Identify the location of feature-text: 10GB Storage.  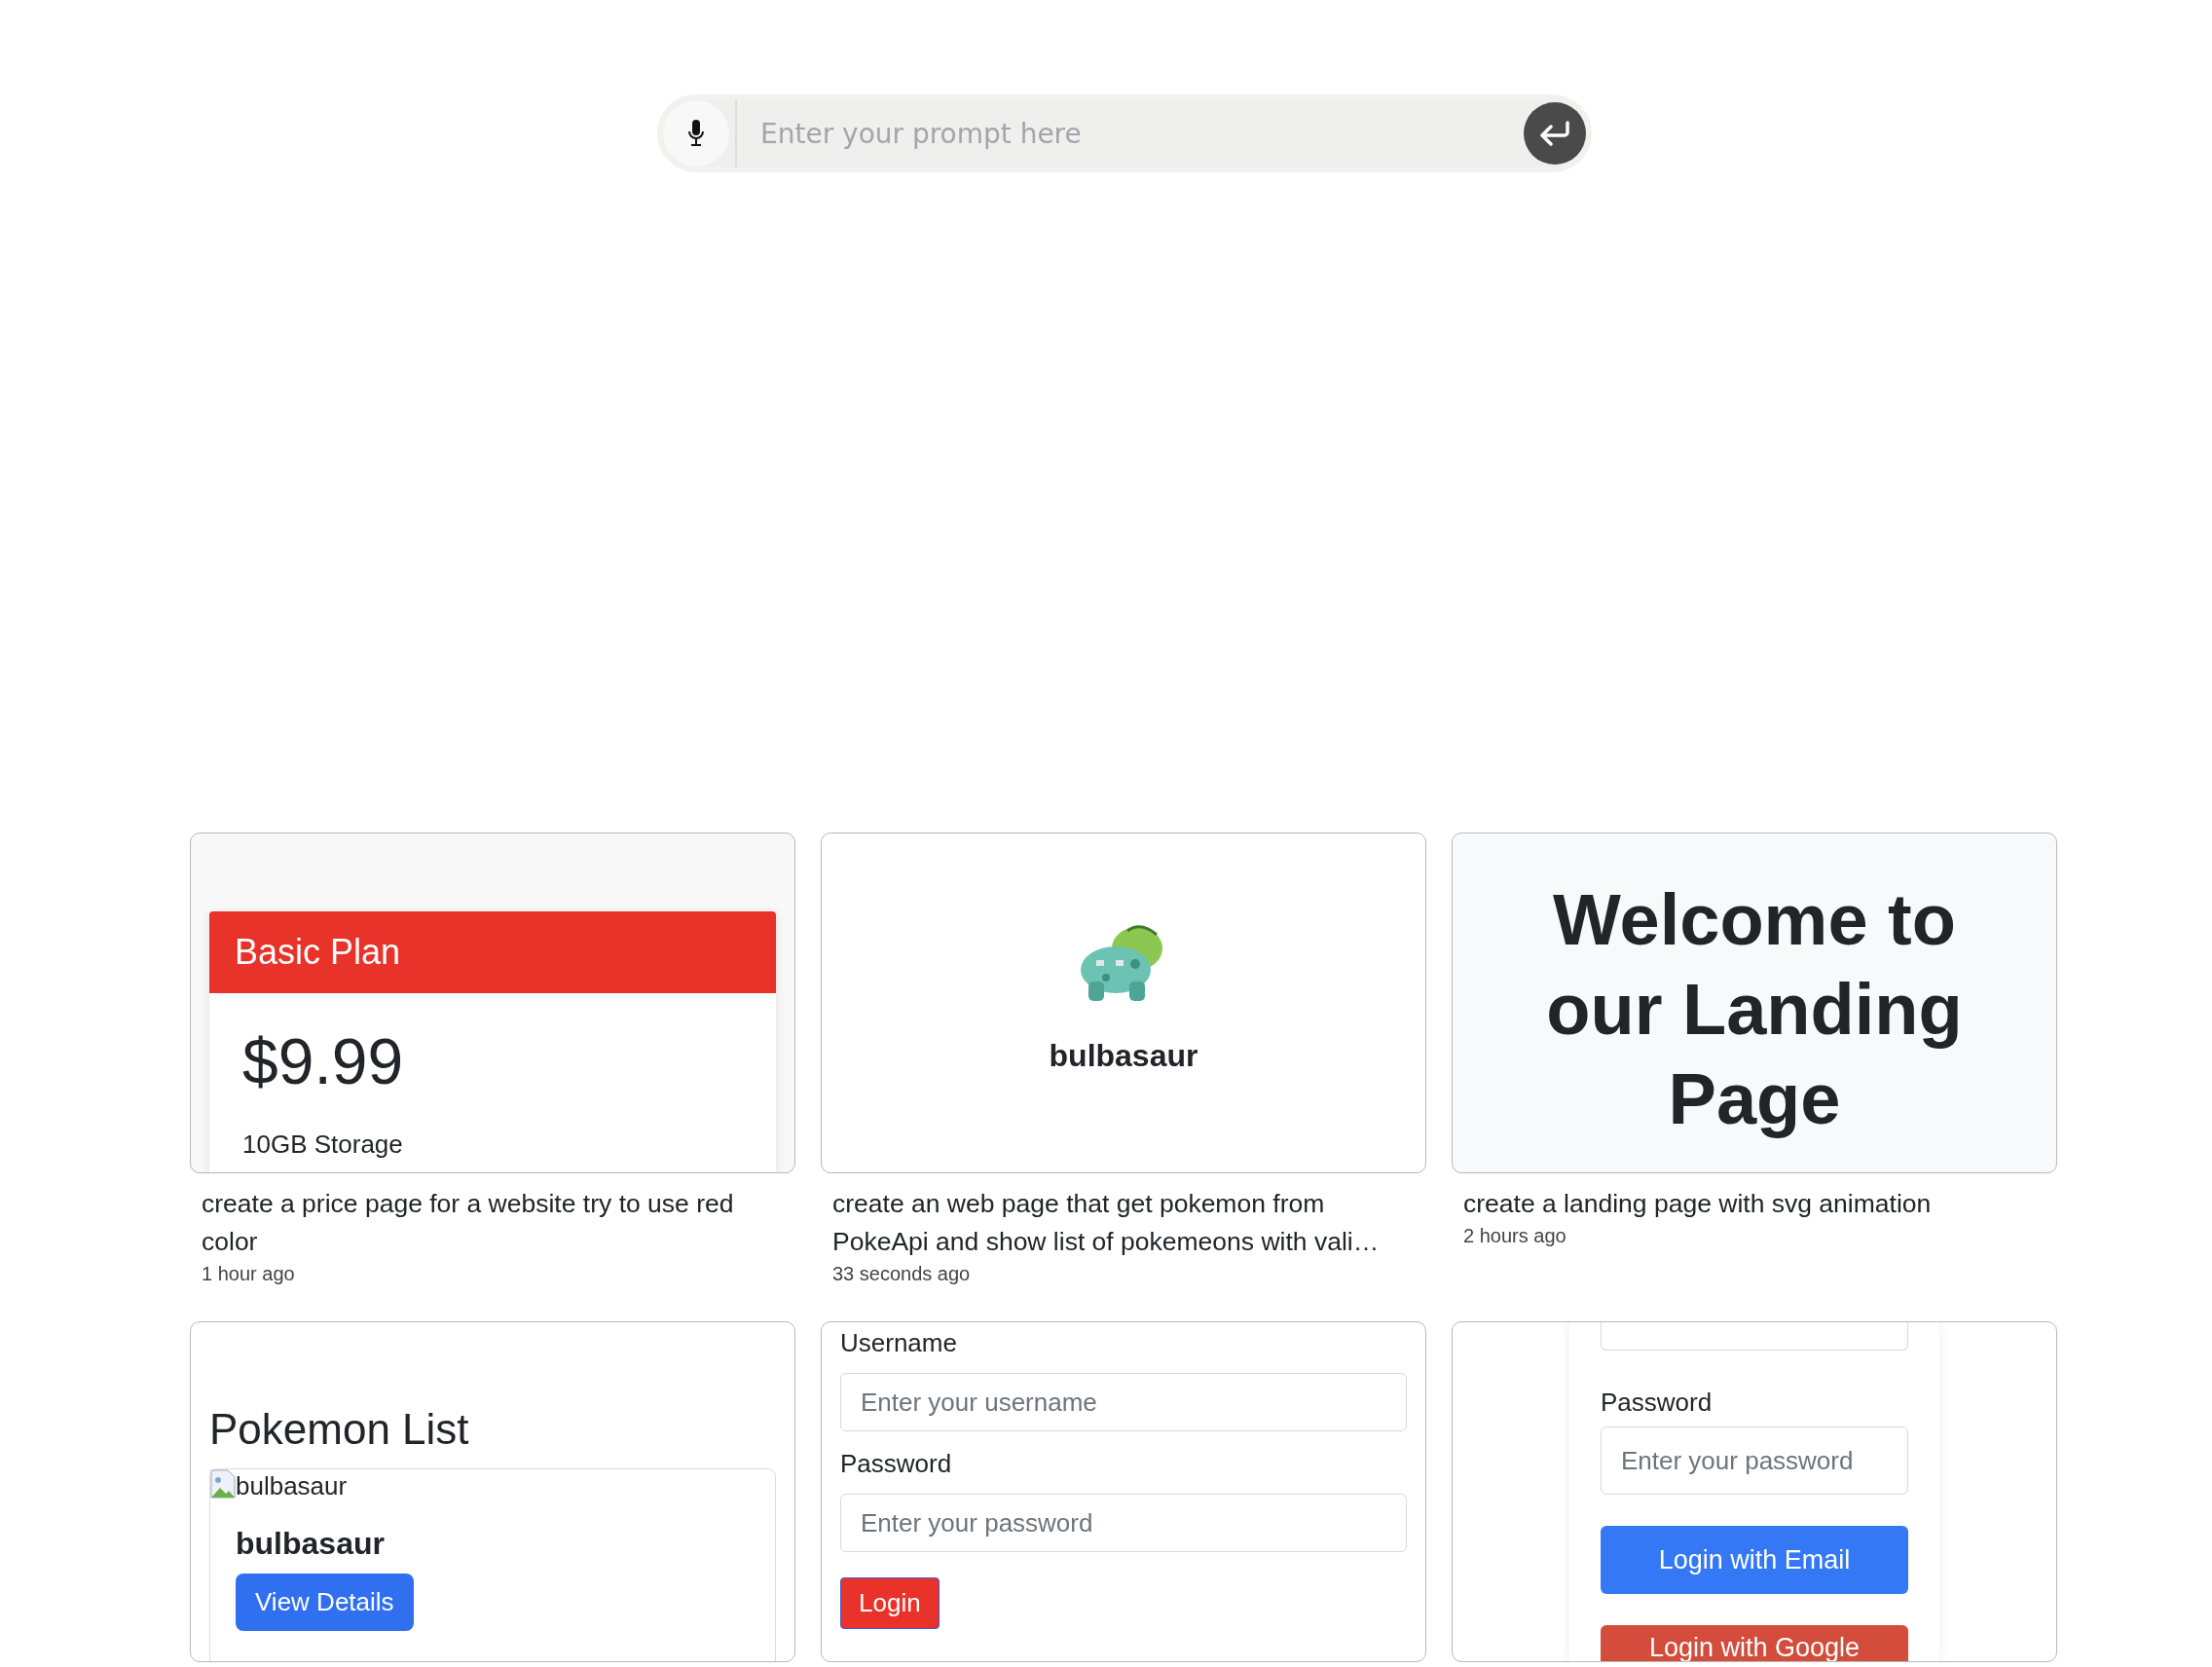
(323, 1145).